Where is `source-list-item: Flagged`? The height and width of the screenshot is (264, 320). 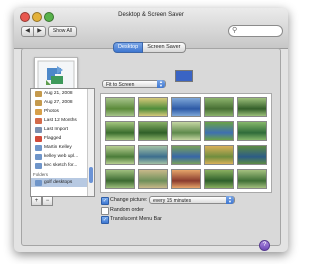
source-list-item: Flagged is located at coordinates (59, 138).